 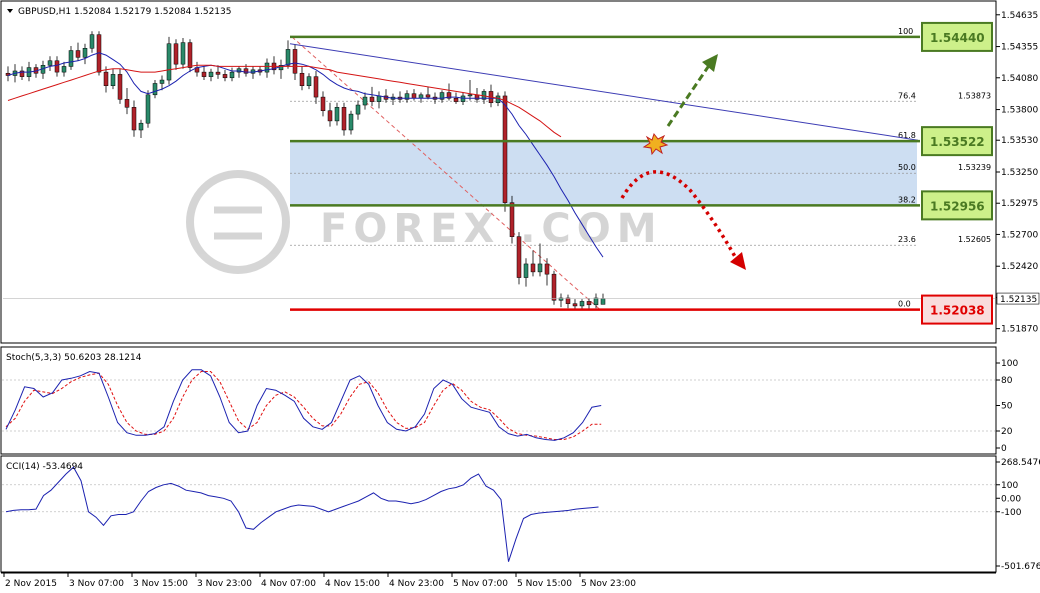 I want to click on stoch-axis: 100 80 50 20 0, so click(x=1007, y=406).